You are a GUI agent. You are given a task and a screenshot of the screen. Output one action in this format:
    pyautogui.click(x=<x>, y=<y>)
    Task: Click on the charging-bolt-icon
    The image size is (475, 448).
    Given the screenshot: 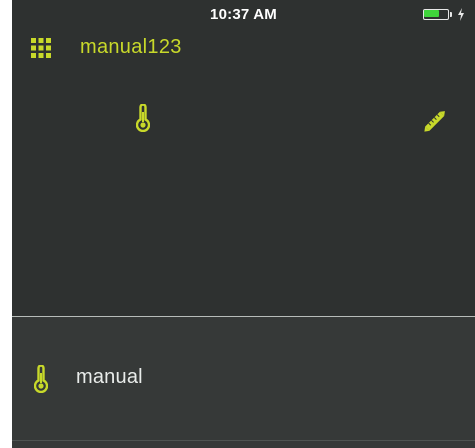 What is the action you would take?
    pyautogui.click(x=461, y=14)
    